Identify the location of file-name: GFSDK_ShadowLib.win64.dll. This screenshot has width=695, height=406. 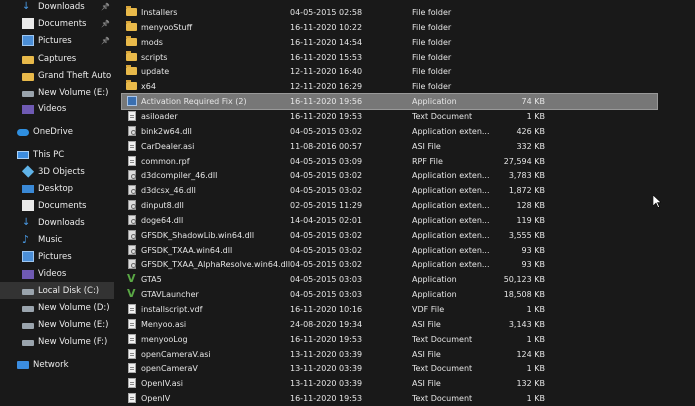
(198, 235).